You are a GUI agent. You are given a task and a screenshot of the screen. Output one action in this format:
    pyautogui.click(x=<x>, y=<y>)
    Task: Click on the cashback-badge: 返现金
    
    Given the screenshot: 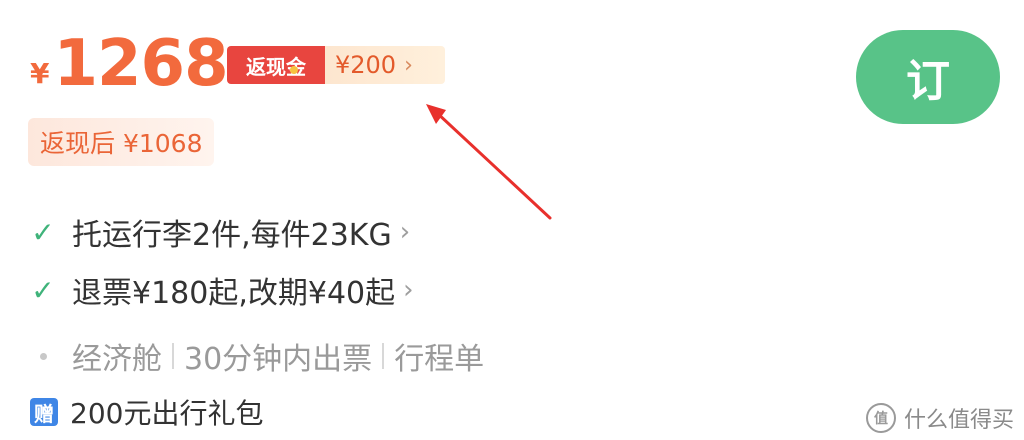 What is the action you would take?
    pyautogui.click(x=276, y=65)
    